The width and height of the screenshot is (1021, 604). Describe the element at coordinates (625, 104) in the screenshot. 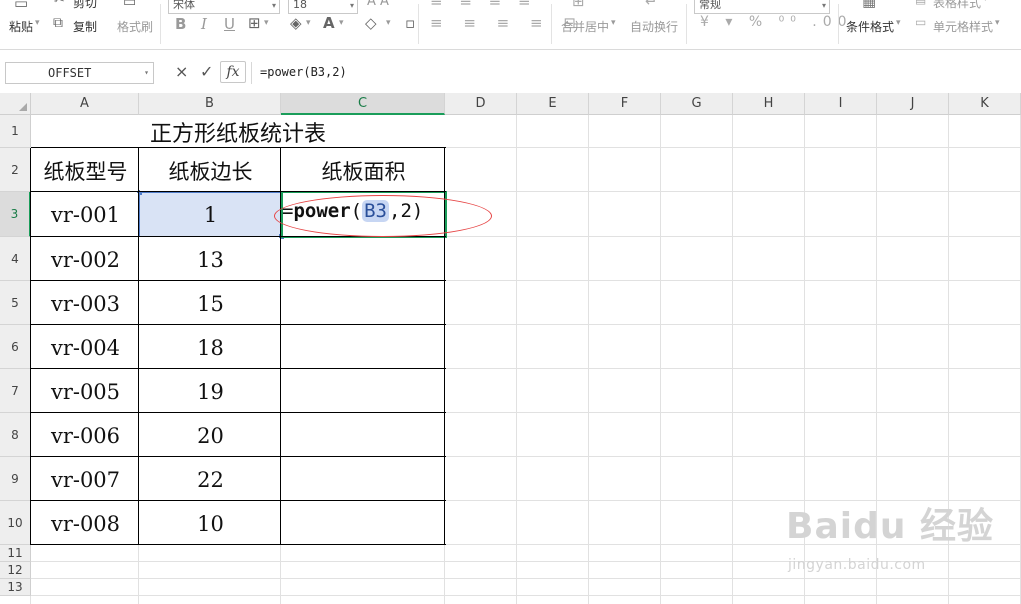

I see `column-header-f: F` at that location.